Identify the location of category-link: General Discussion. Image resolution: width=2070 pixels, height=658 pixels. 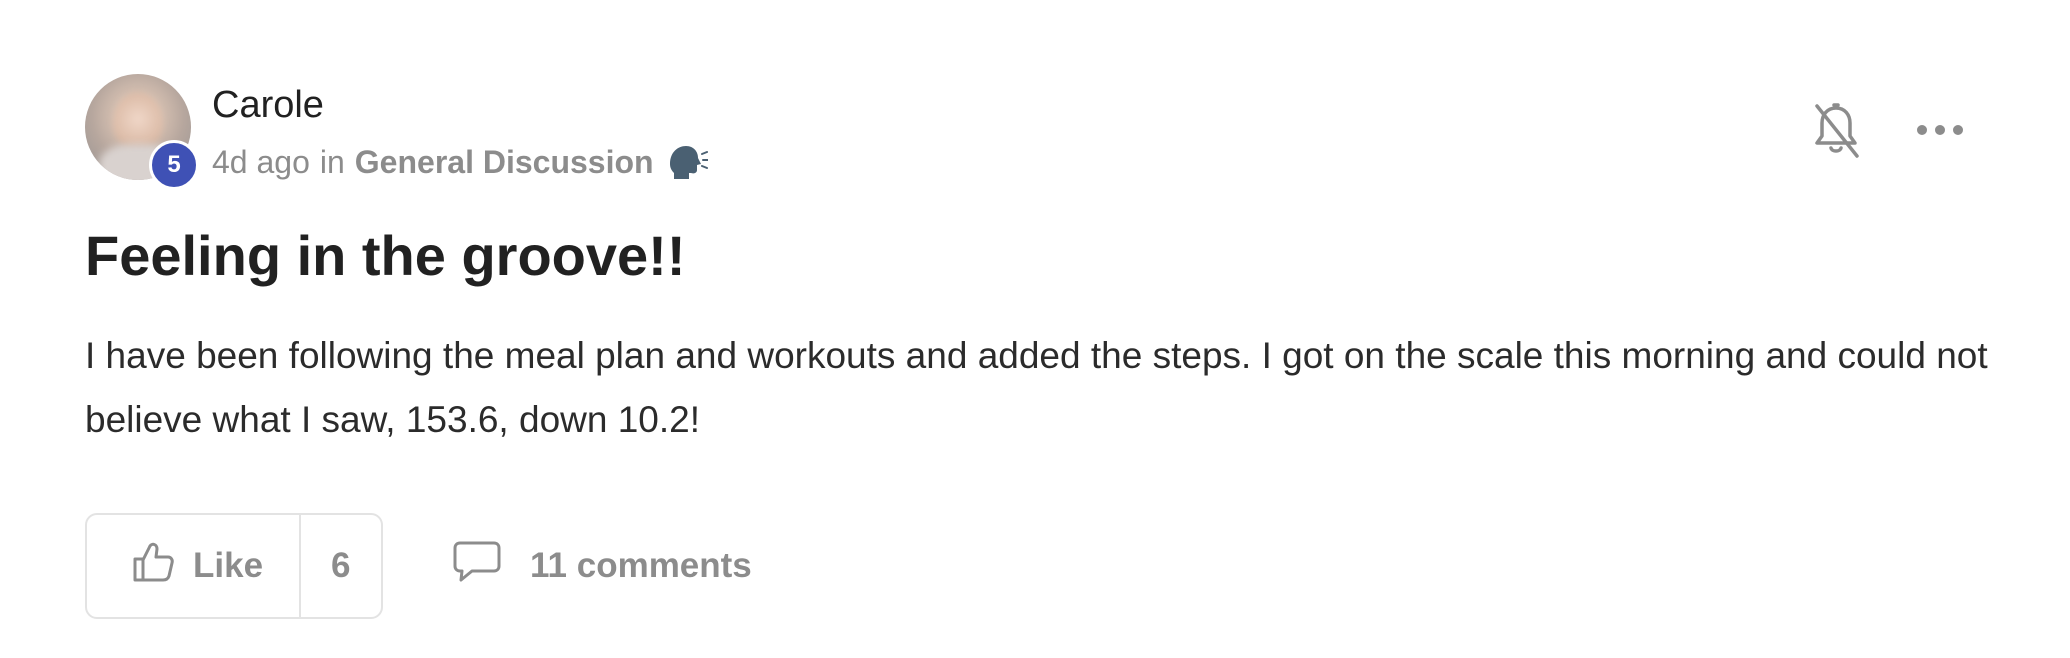
(504, 162).